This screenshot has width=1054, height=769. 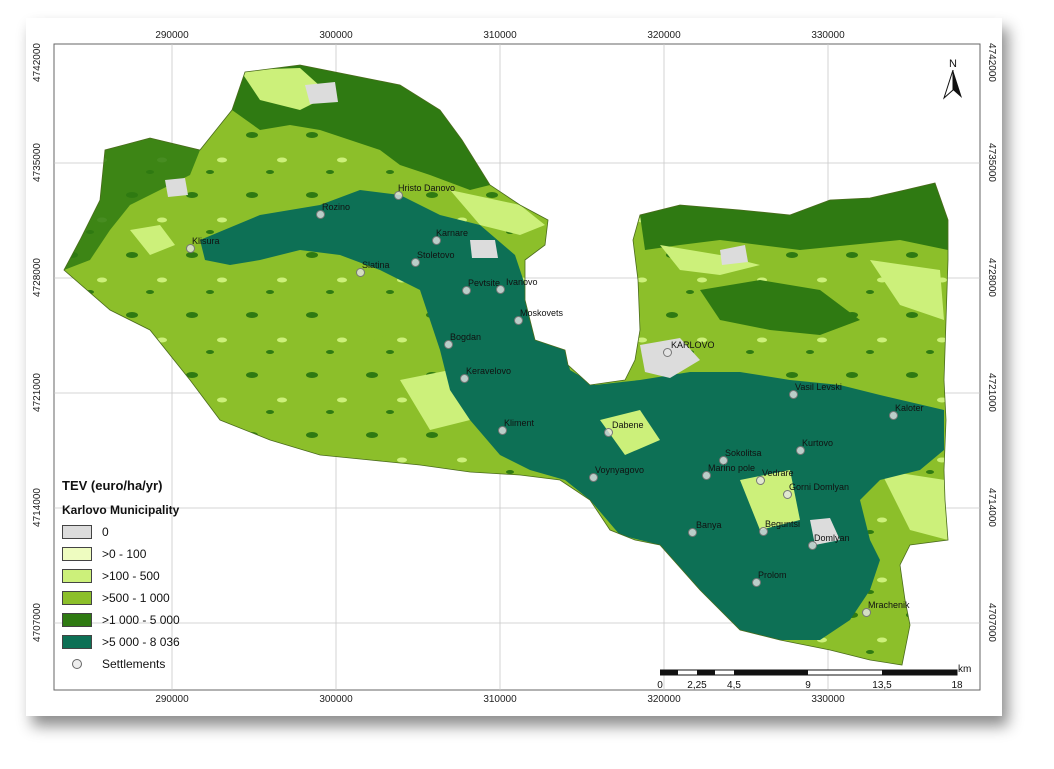 I want to click on x-tick-top: 320000, so click(x=664, y=35).